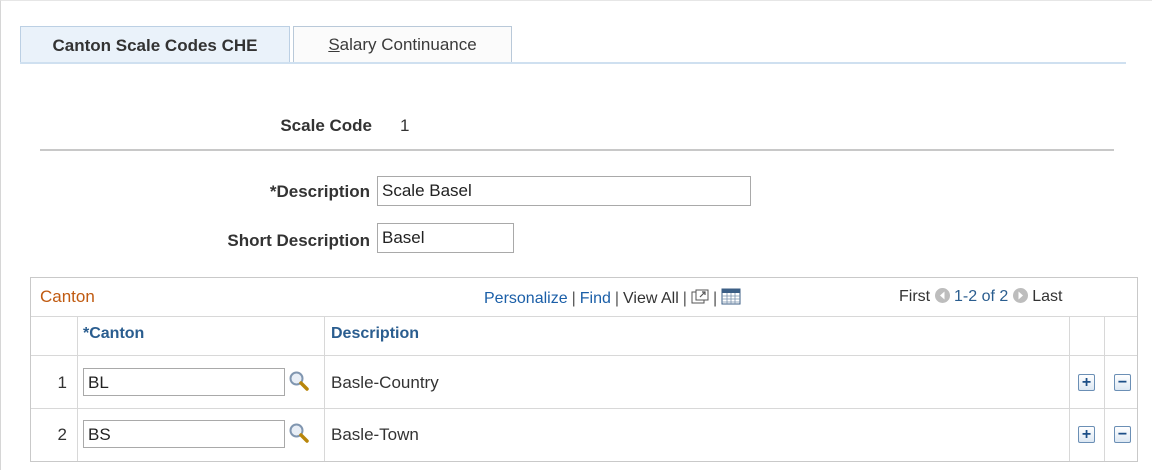 The image size is (1153, 471). What do you see at coordinates (203, 334) in the screenshot?
I see `column-header-canton: *Canton` at bounding box center [203, 334].